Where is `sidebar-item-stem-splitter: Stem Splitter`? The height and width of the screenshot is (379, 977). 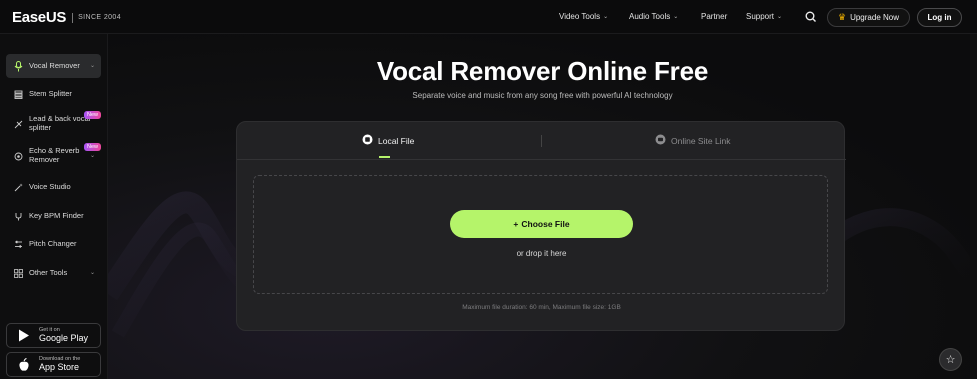
sidebar-item-stem-splitter: Stem Splitter is located at coordinates (53, 94).